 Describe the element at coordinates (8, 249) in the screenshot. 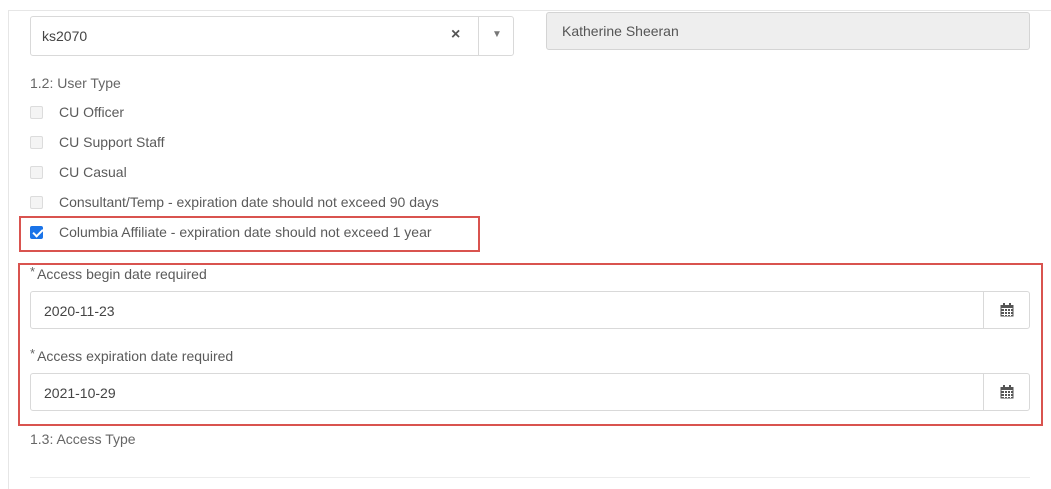

I see `left-divider` at that location.